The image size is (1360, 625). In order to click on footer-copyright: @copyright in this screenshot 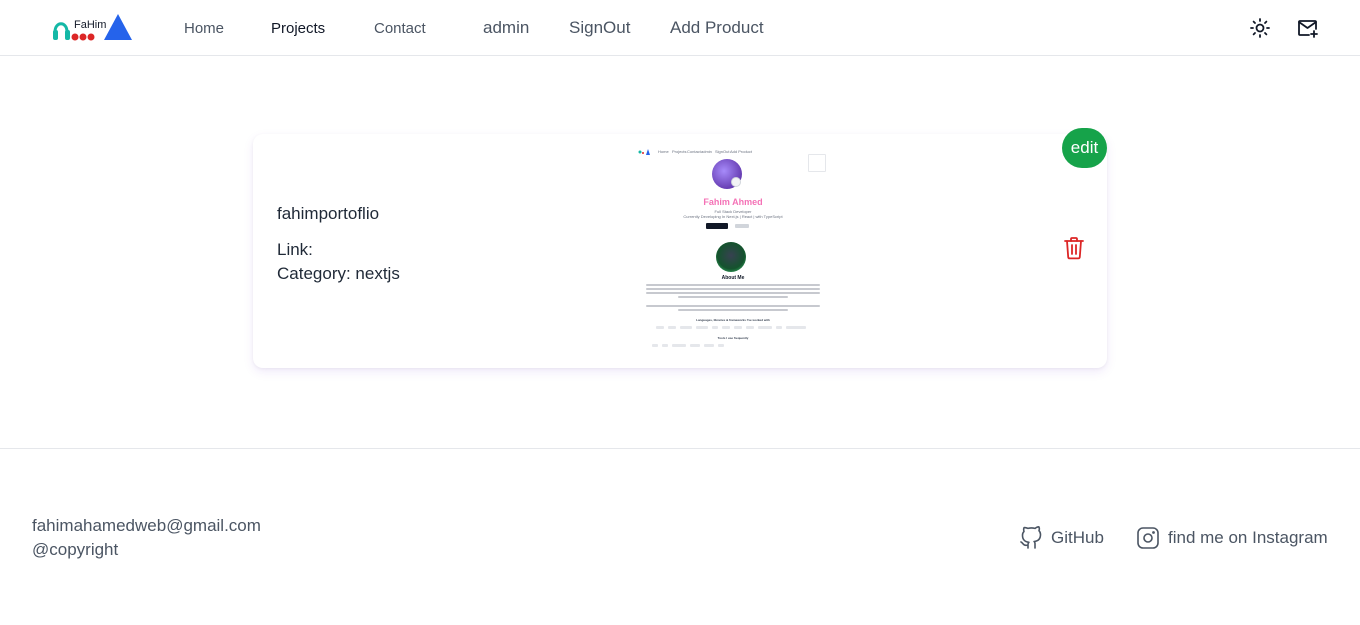, I will do `click(75, 549)`.